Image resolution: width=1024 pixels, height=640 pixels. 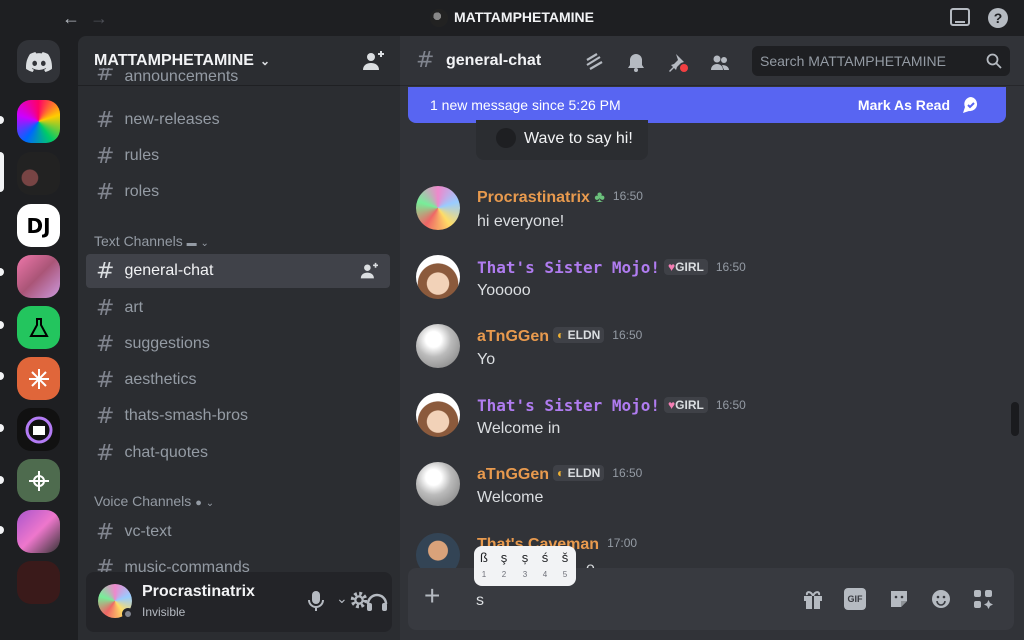 I want to click on message-author: Procrastinatrix, so click(x=533, y=197).